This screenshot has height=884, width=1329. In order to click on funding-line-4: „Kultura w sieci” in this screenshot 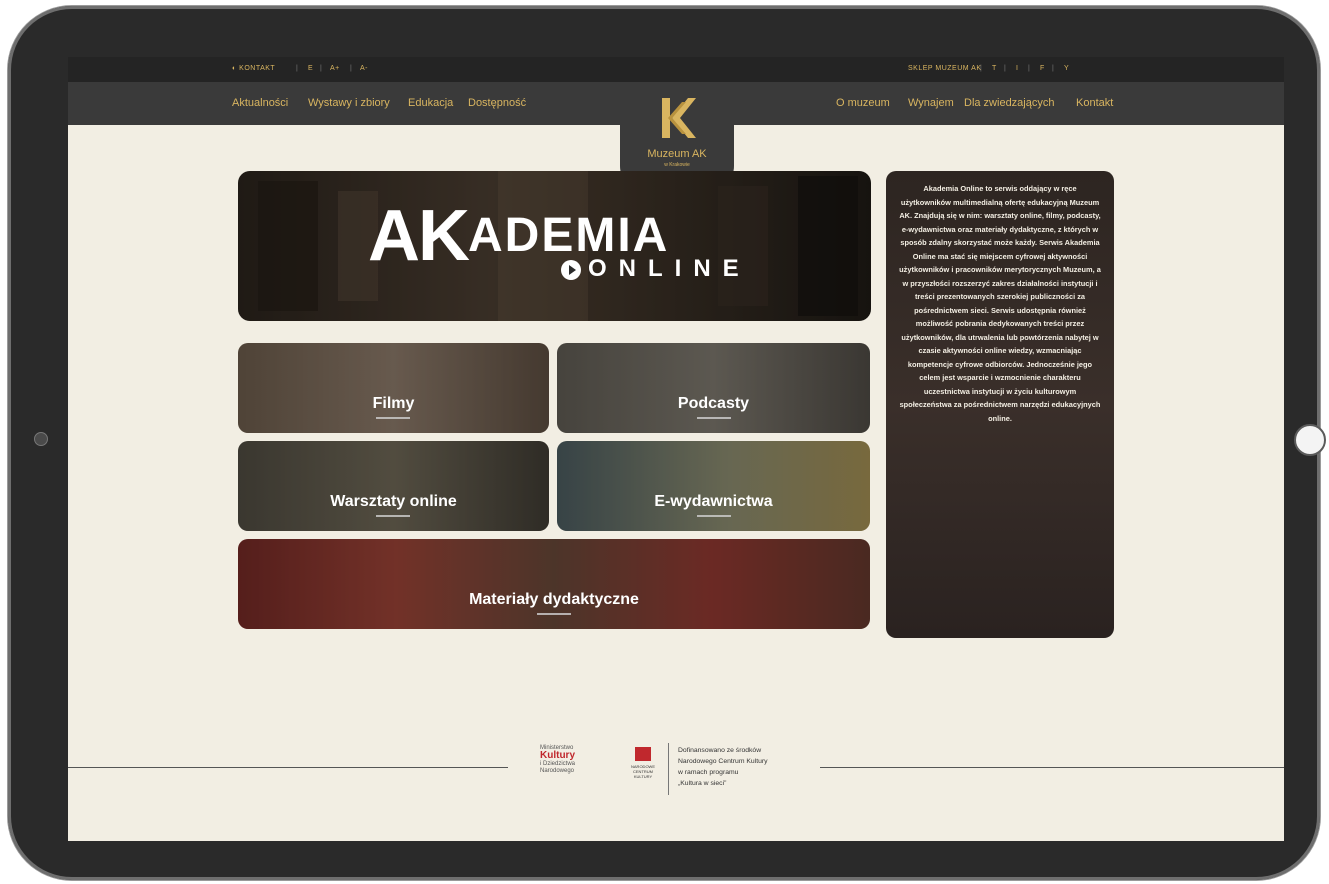, I will do `click(702, 783)`.